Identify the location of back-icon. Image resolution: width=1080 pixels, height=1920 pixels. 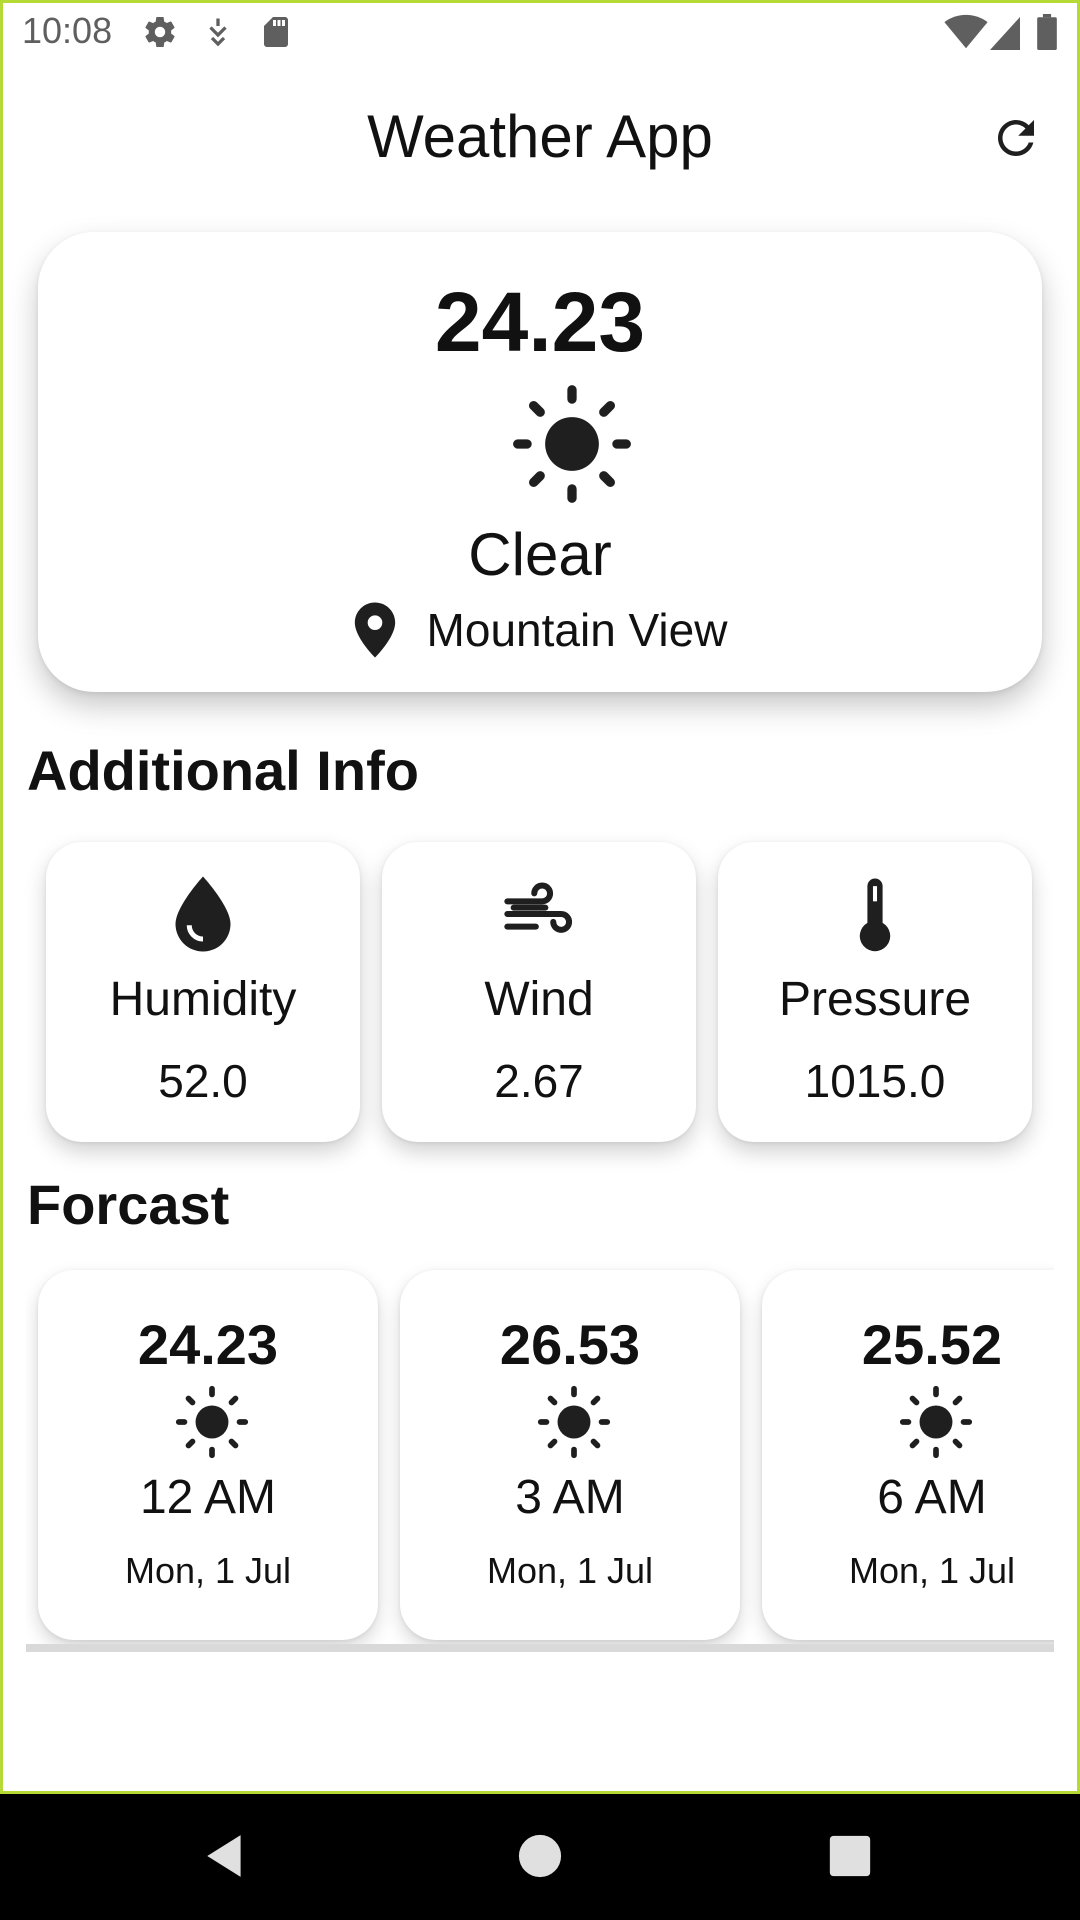
(226, 1858).